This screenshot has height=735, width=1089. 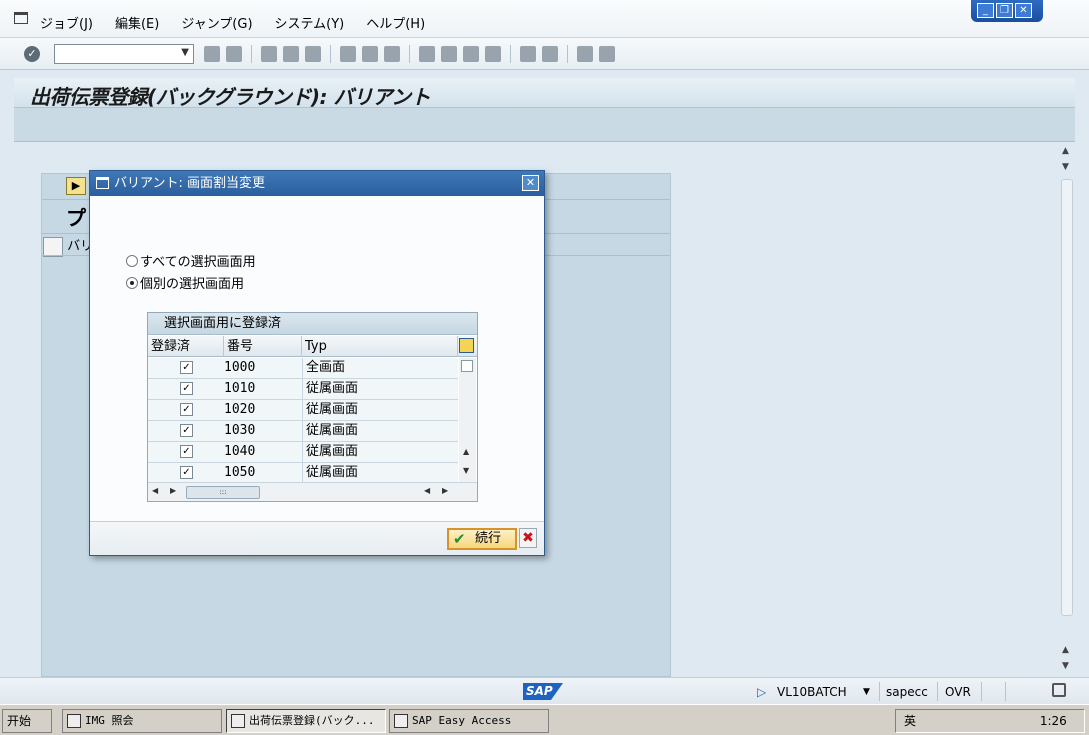 I want to click on back-nav-icon, so click(x=212, y=54).